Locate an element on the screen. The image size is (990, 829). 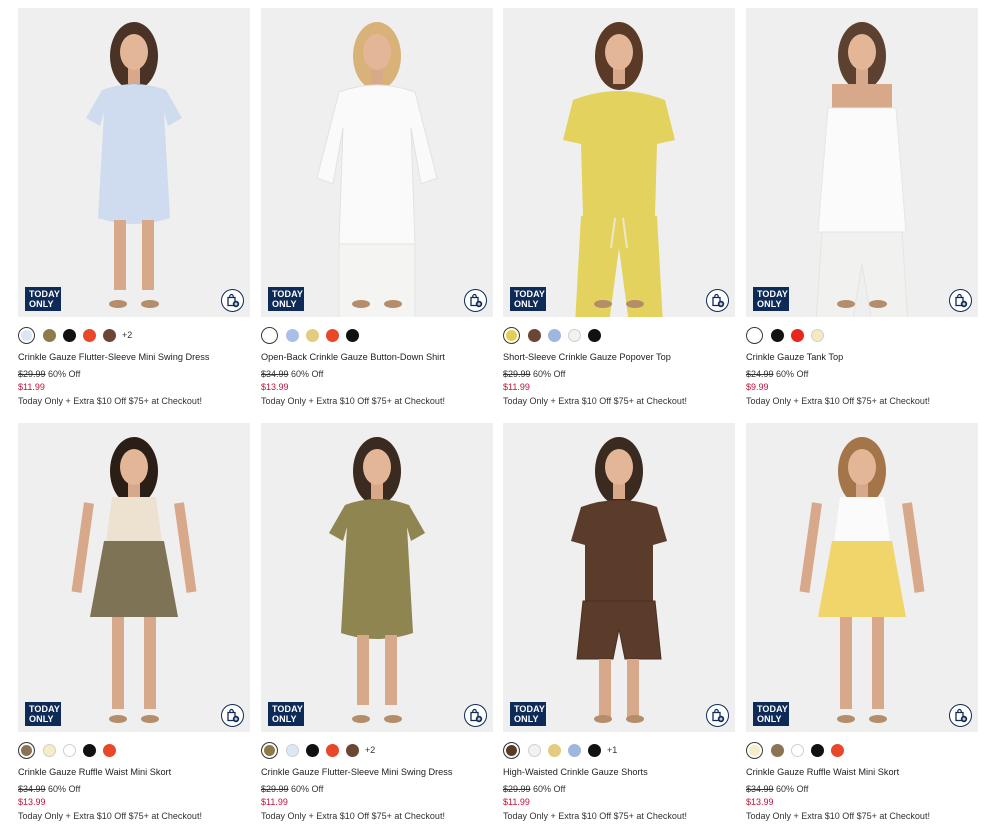
product-name: Crinkle Gauze Tank Top is located at coordinates (794, 357).